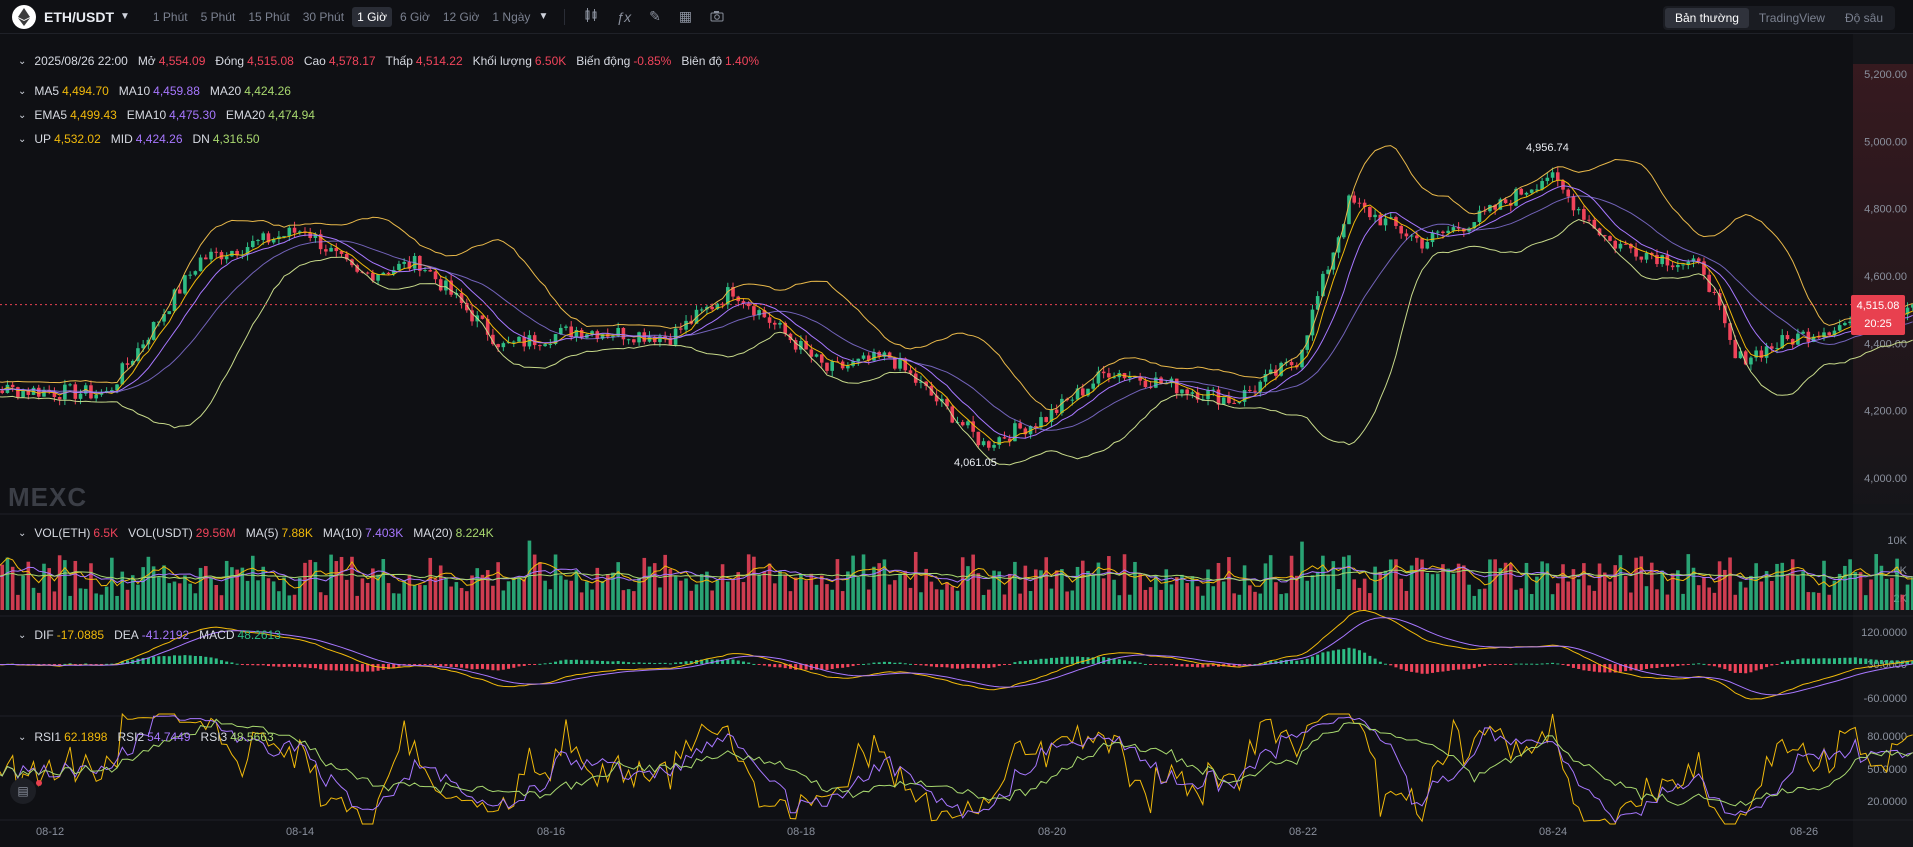  Describe the element at coordinates (623, 17) in the screenshot. I see `indicator-fx-icon: ƒx` at that location.